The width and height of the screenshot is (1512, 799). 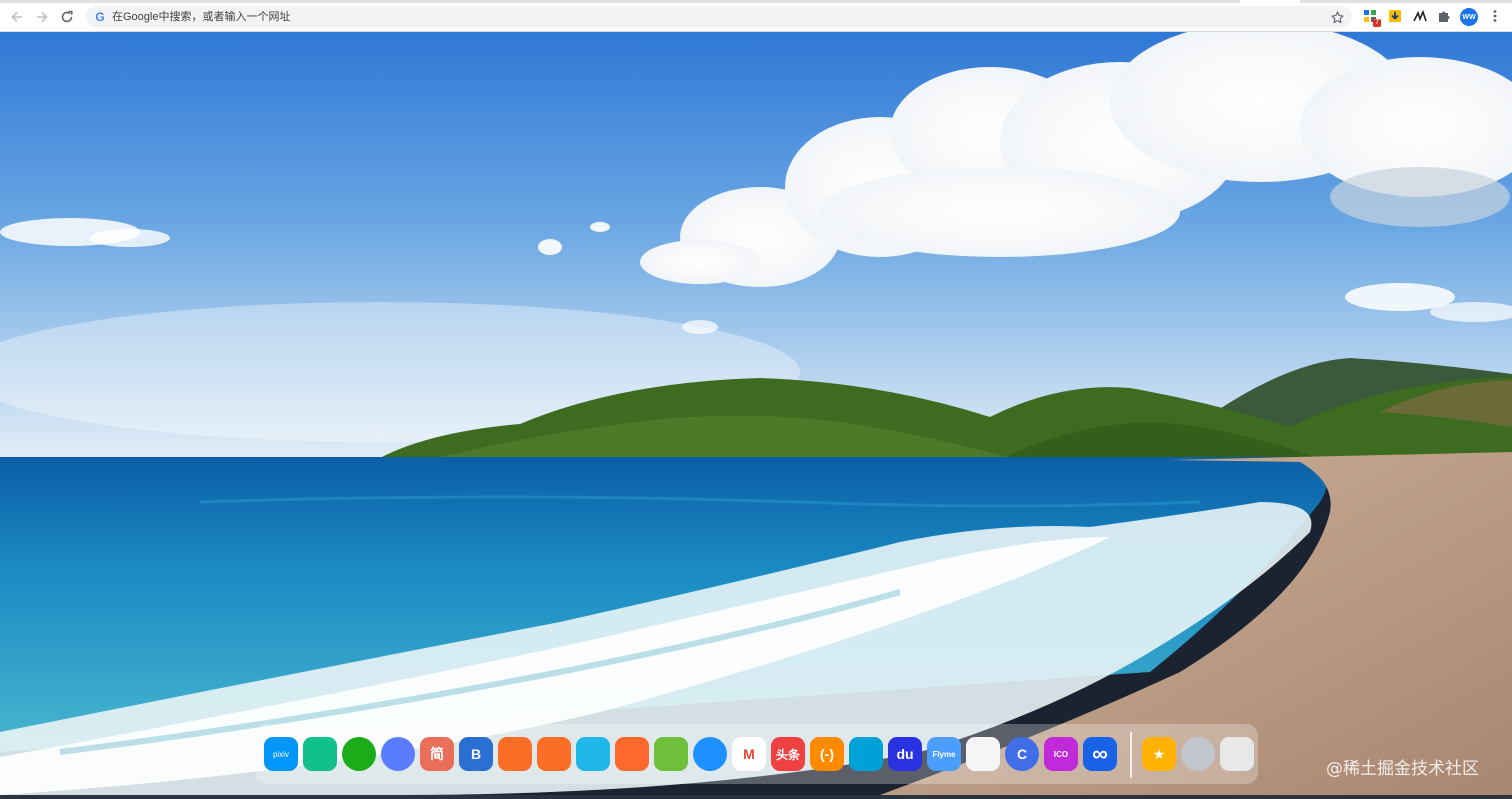 I want to click on signature-extension-icon, so click(x=1420, y=15).